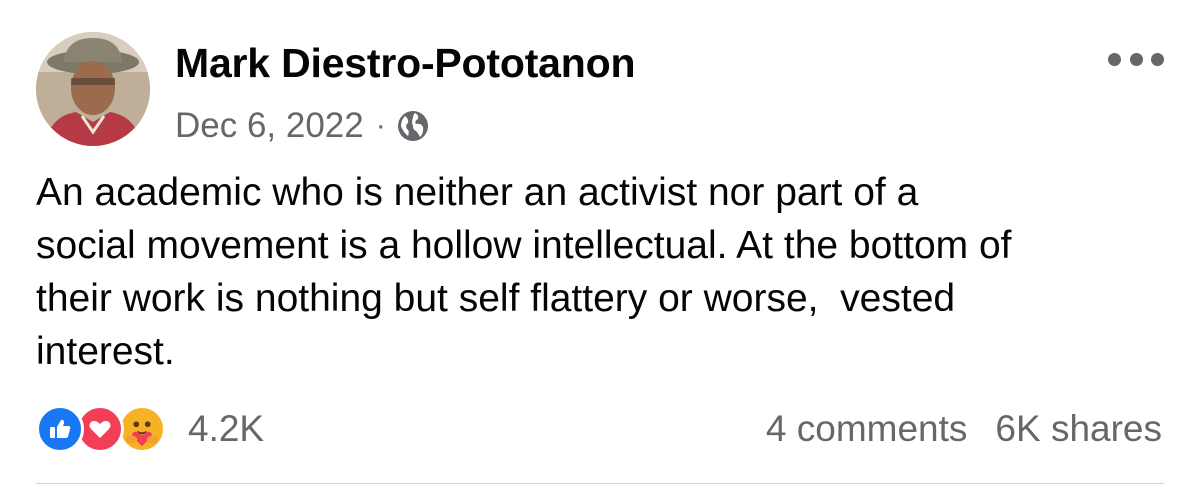  What do you see at coordinates (867, 429) in the screenshot?
I see `comments-count: 4 comments` at bounding box center [867, 429].